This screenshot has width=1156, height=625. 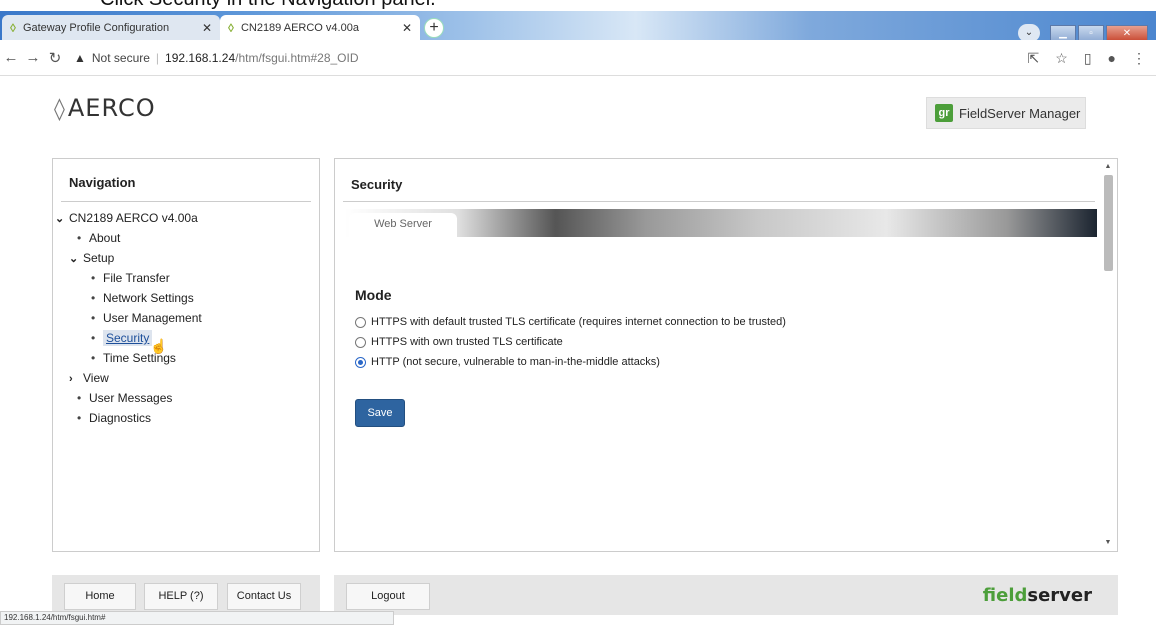 I want to click on back-arrow-icon: ←, so click(x=11, y=57).